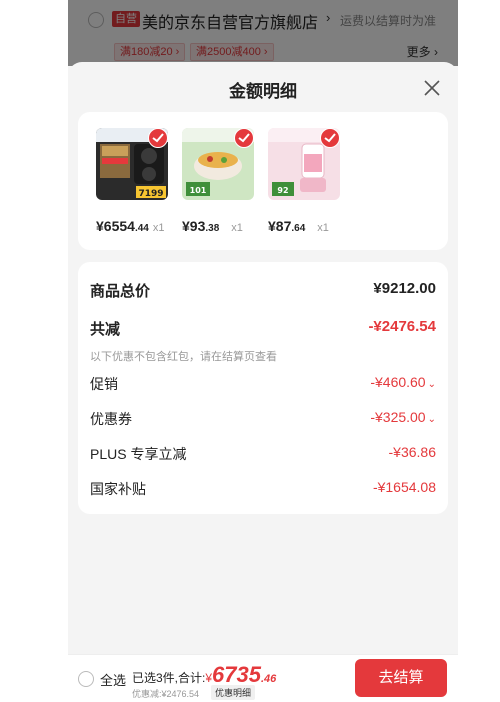 The height and width of the screenshot is (702, 500). Describe the element at coordinates (404, 487) in the screenshot. I see `national-subsidy-value: -¥1654.08` at that location.